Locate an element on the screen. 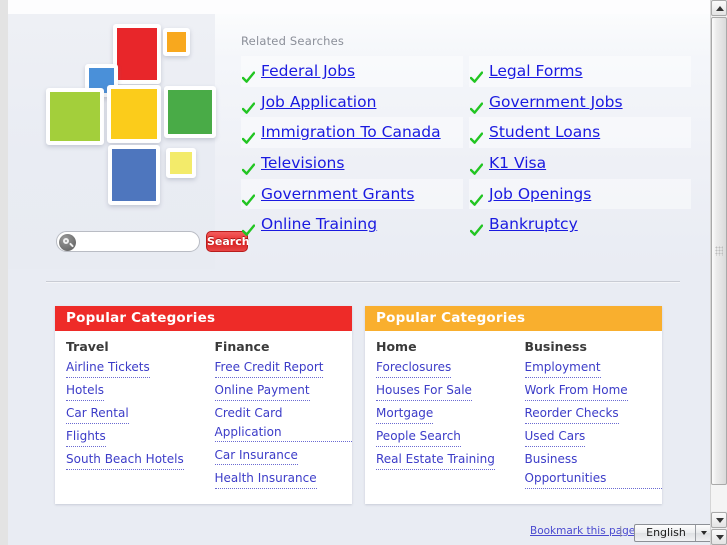 Image resolution: width=727 pixels, height=545 pixels. panel-column-heading: Home is located at coordinates (396, 346).